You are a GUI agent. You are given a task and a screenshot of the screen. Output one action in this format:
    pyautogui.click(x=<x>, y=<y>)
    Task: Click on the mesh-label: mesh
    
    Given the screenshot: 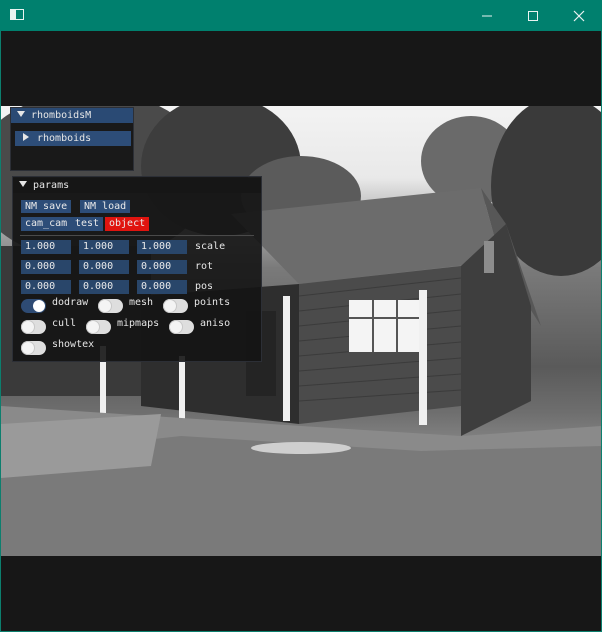 What is the action you would take?
    pyautogui.click(x=141, y=302)
    